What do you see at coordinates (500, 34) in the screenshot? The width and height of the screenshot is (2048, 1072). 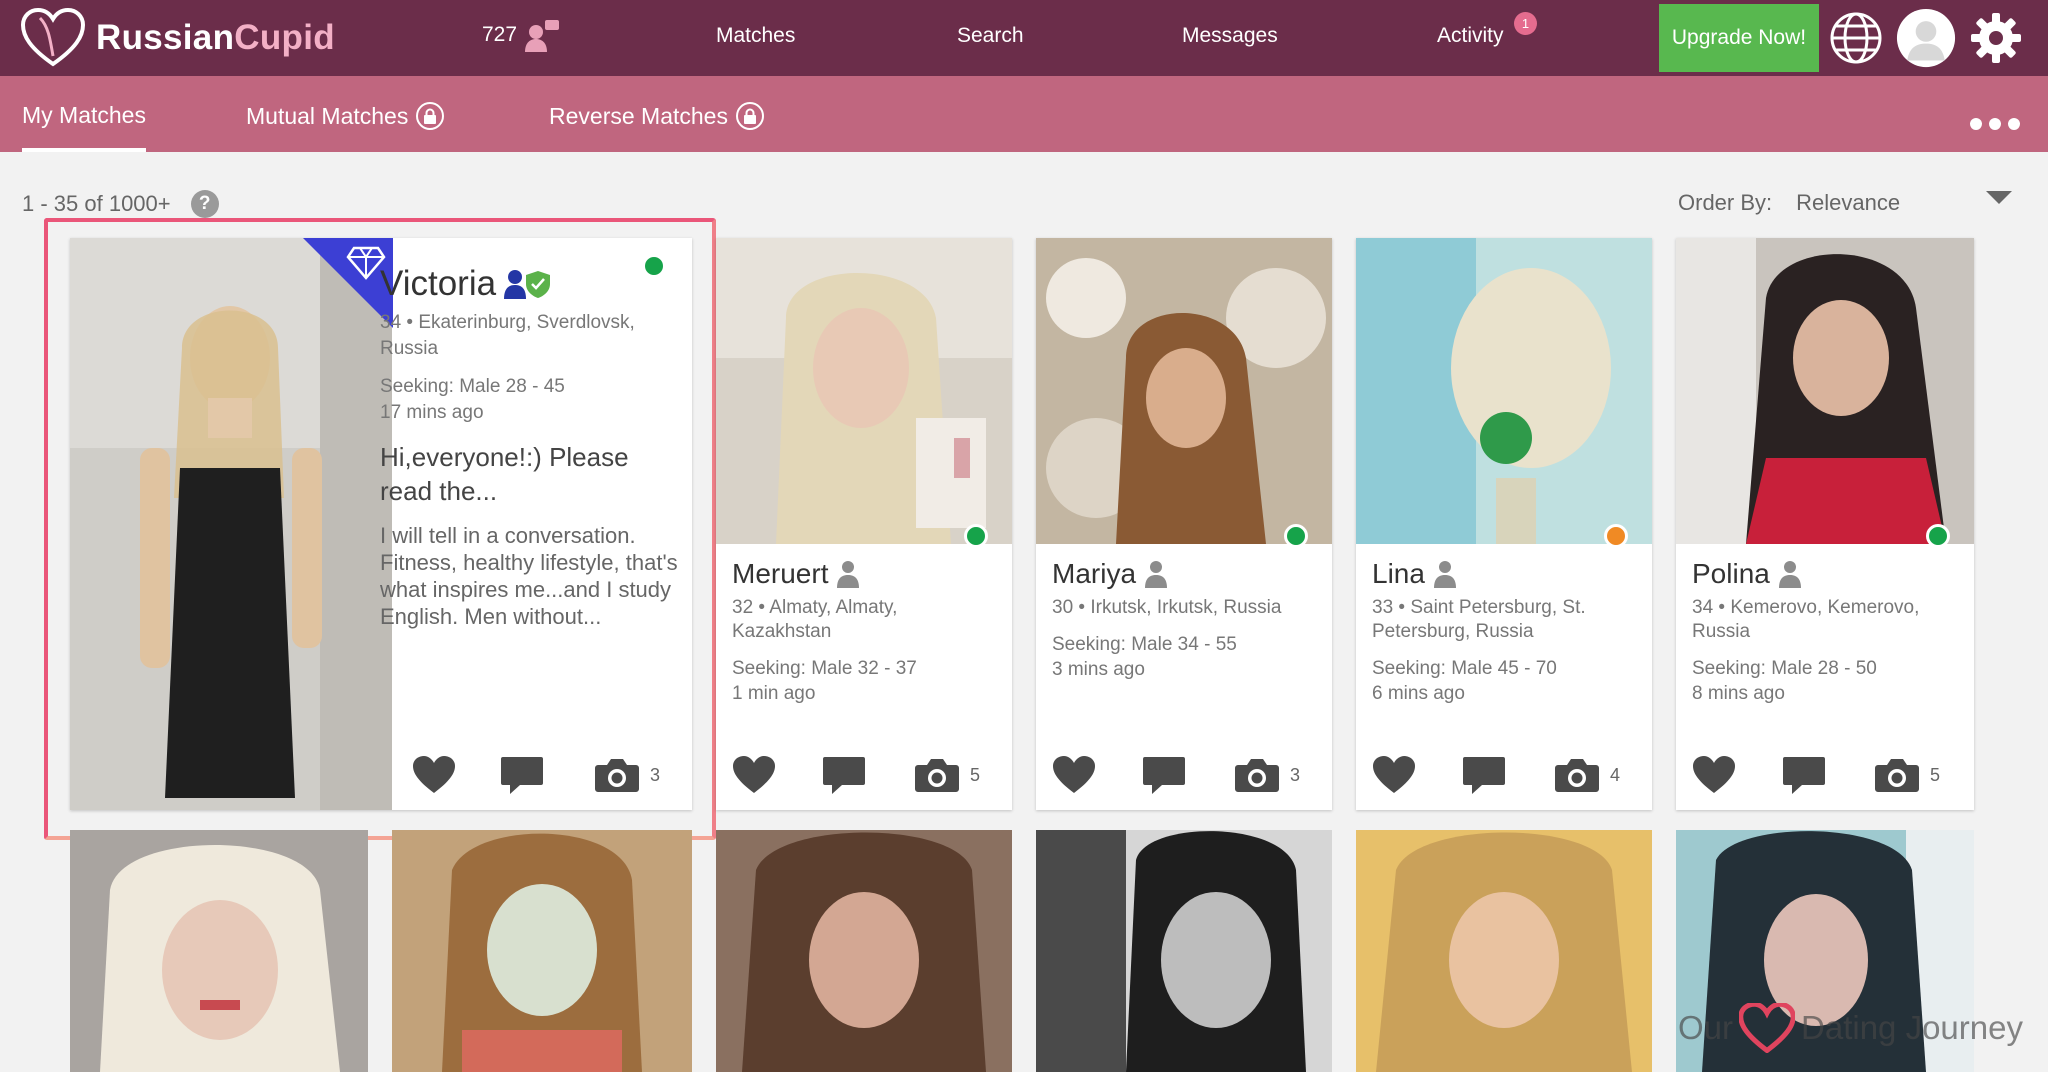 I see `counter-value: 727` at bounding box center [500, 34].